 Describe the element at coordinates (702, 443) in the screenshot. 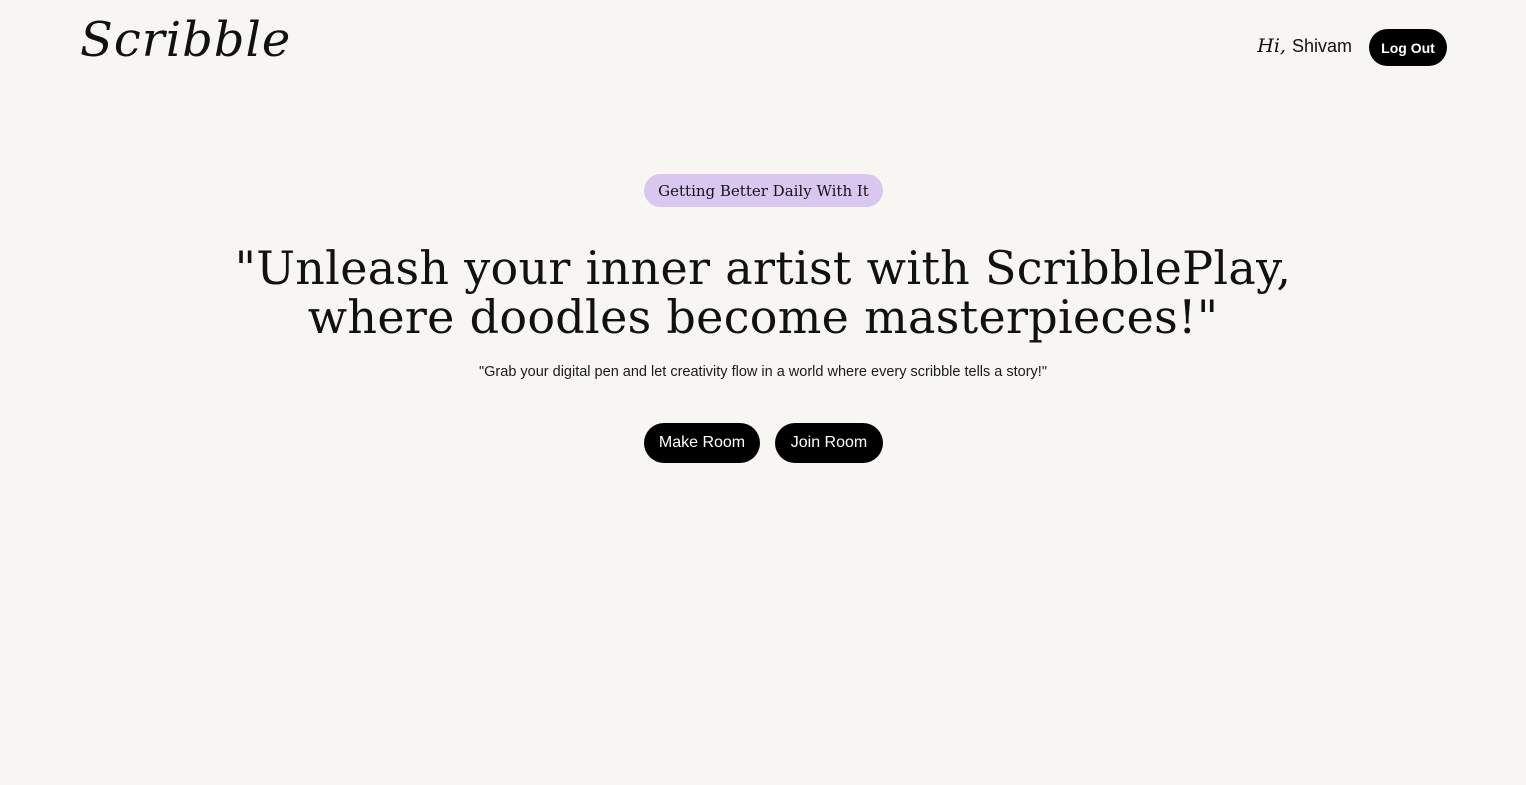

I see `make-room-button: Make Room` at that location.